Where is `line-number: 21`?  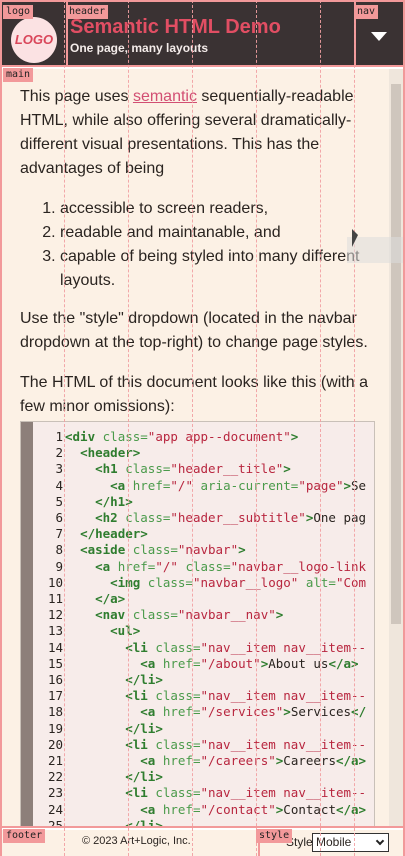 line-number: 21 is located at coordinates (55, 761).